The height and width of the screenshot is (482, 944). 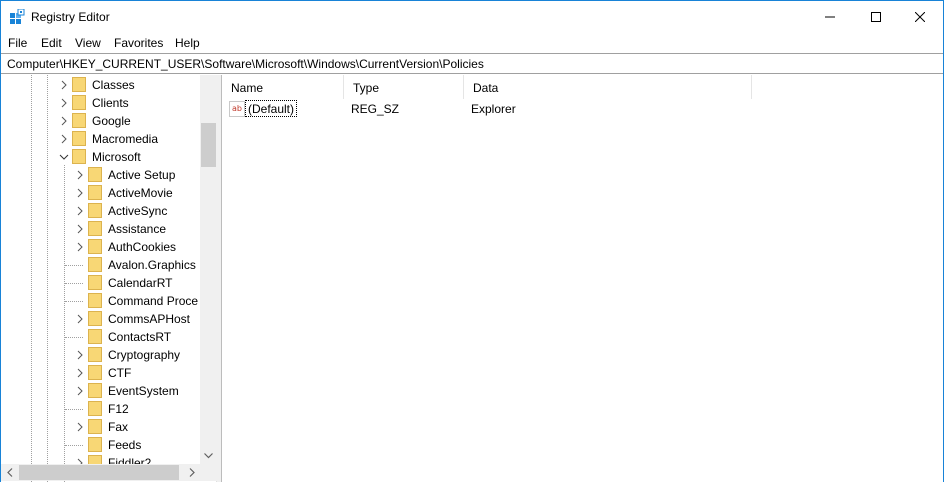 I want to click on tree-item-label: Clients, so click(x=110, y=103).